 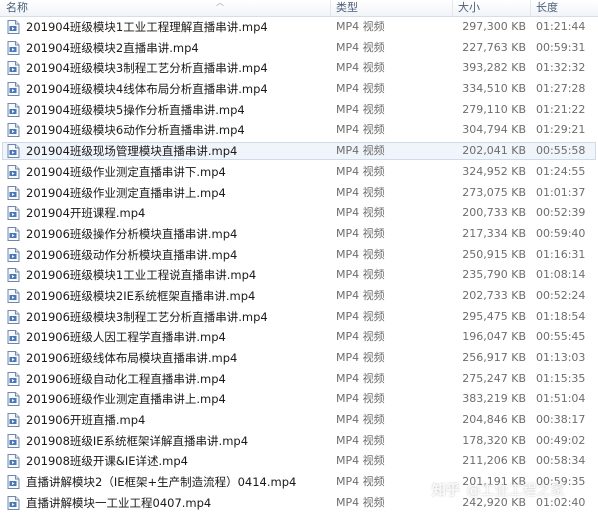 I want to click on file-name: 201904班级模块4线体布局分析直播串讲.mp4, so click(x=147, y=89).